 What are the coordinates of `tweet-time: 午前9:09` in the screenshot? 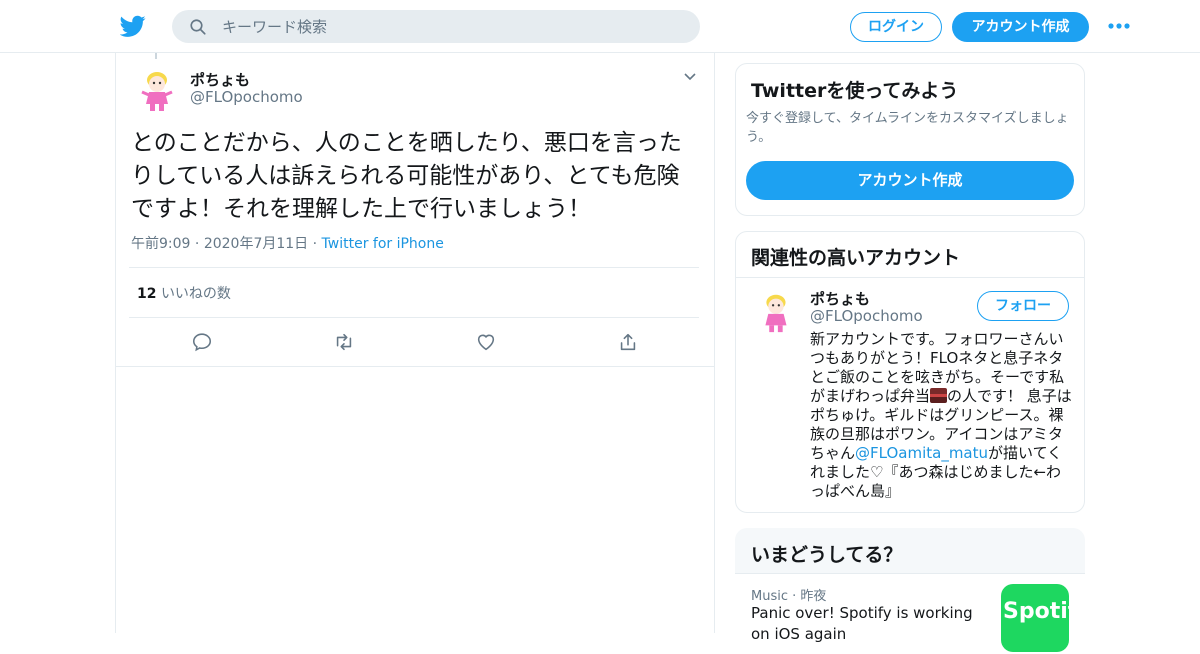 It's located at (160, 244).